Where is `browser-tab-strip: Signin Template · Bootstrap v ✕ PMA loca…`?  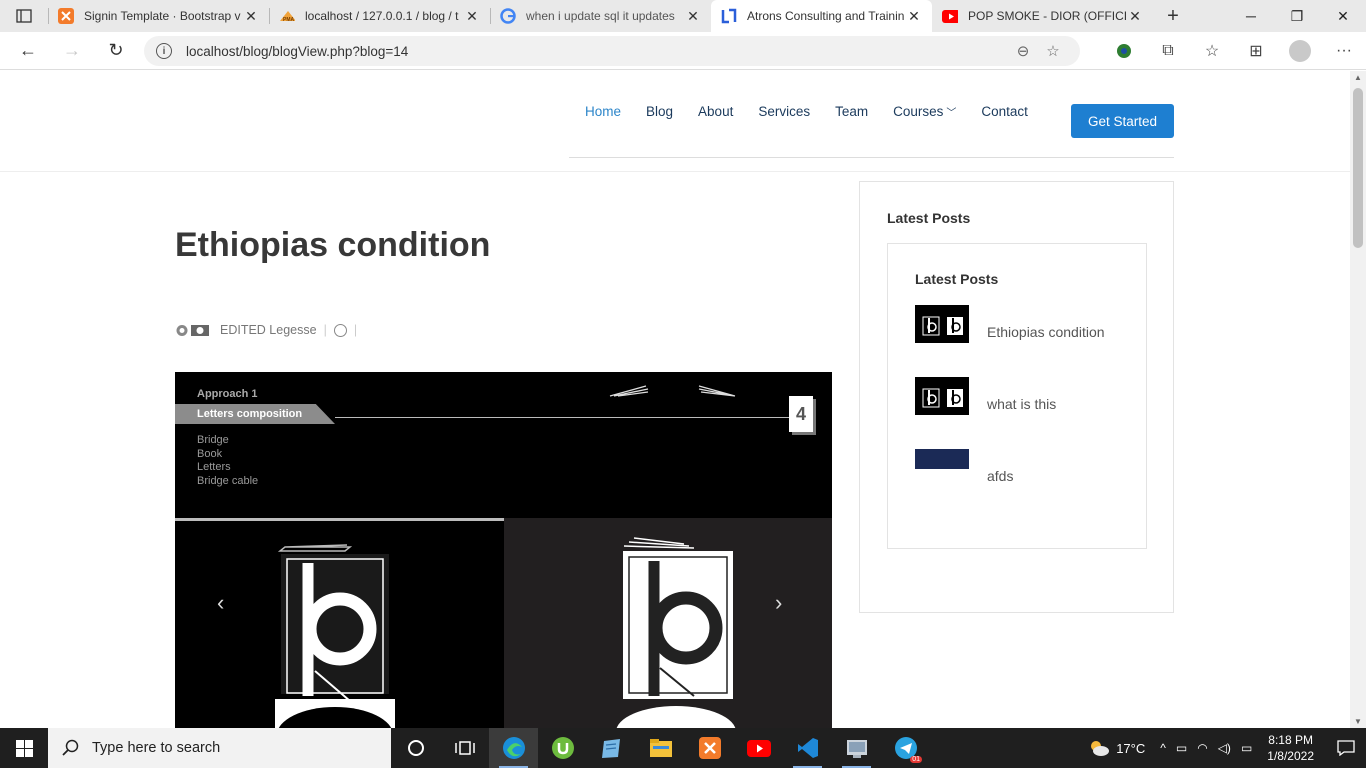 browser-tab-strip: Signin Template · Bootstrap v ✕ PMA loca… is located at coordinates (683, 16).